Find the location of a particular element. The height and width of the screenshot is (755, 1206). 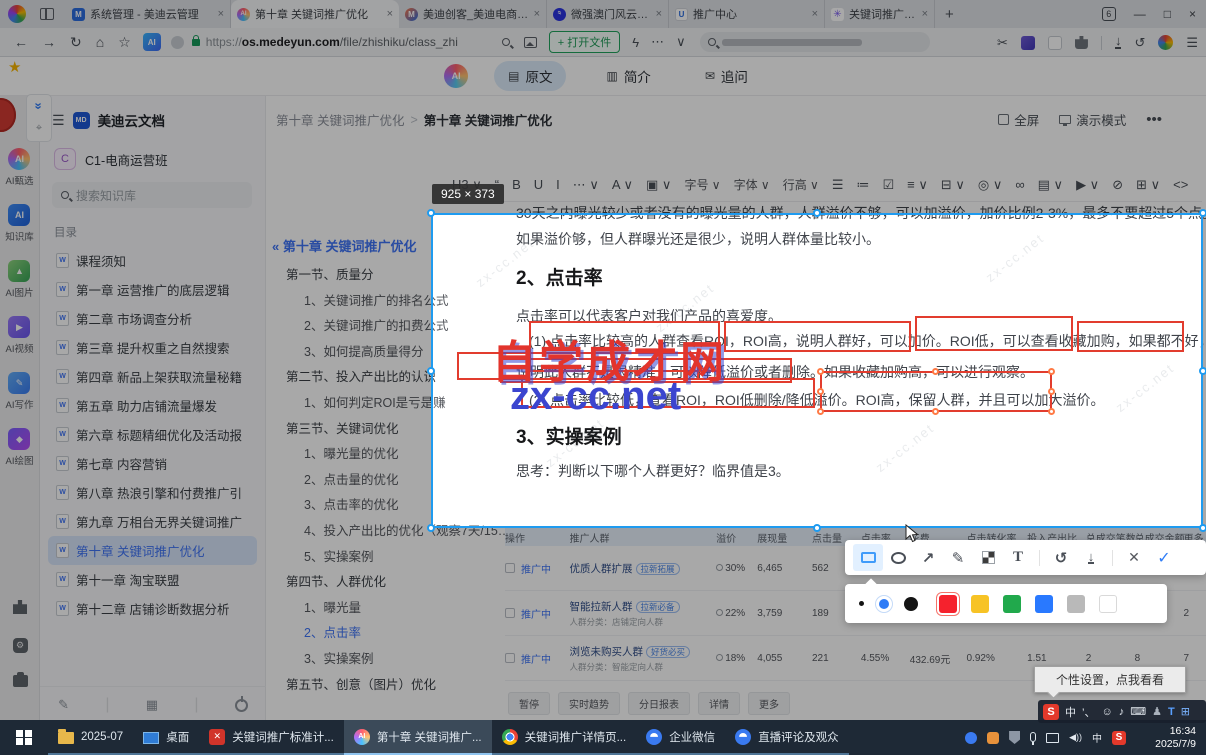

tab-count-box: 6 is located at coordinates (1108, 14).